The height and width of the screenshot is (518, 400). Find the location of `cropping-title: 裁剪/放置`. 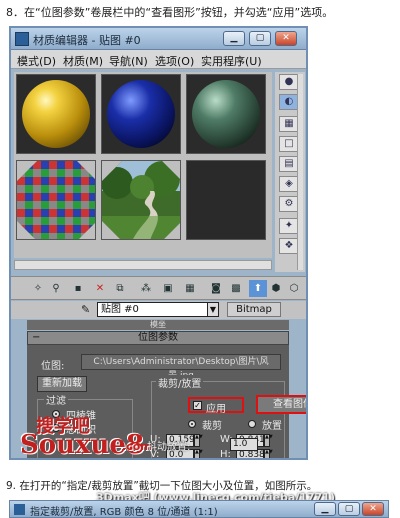

cropping-title: 裁剪/放置 is located at coordinates (180, 382).